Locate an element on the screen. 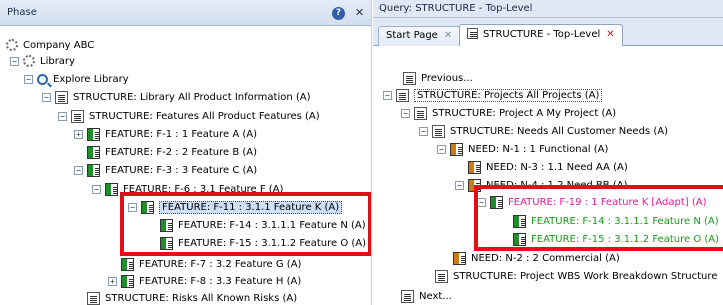  tree-item-feature-f1: + FEATURE: F-1 : 1 Feature A (A) is located at coordinates (165, 134).